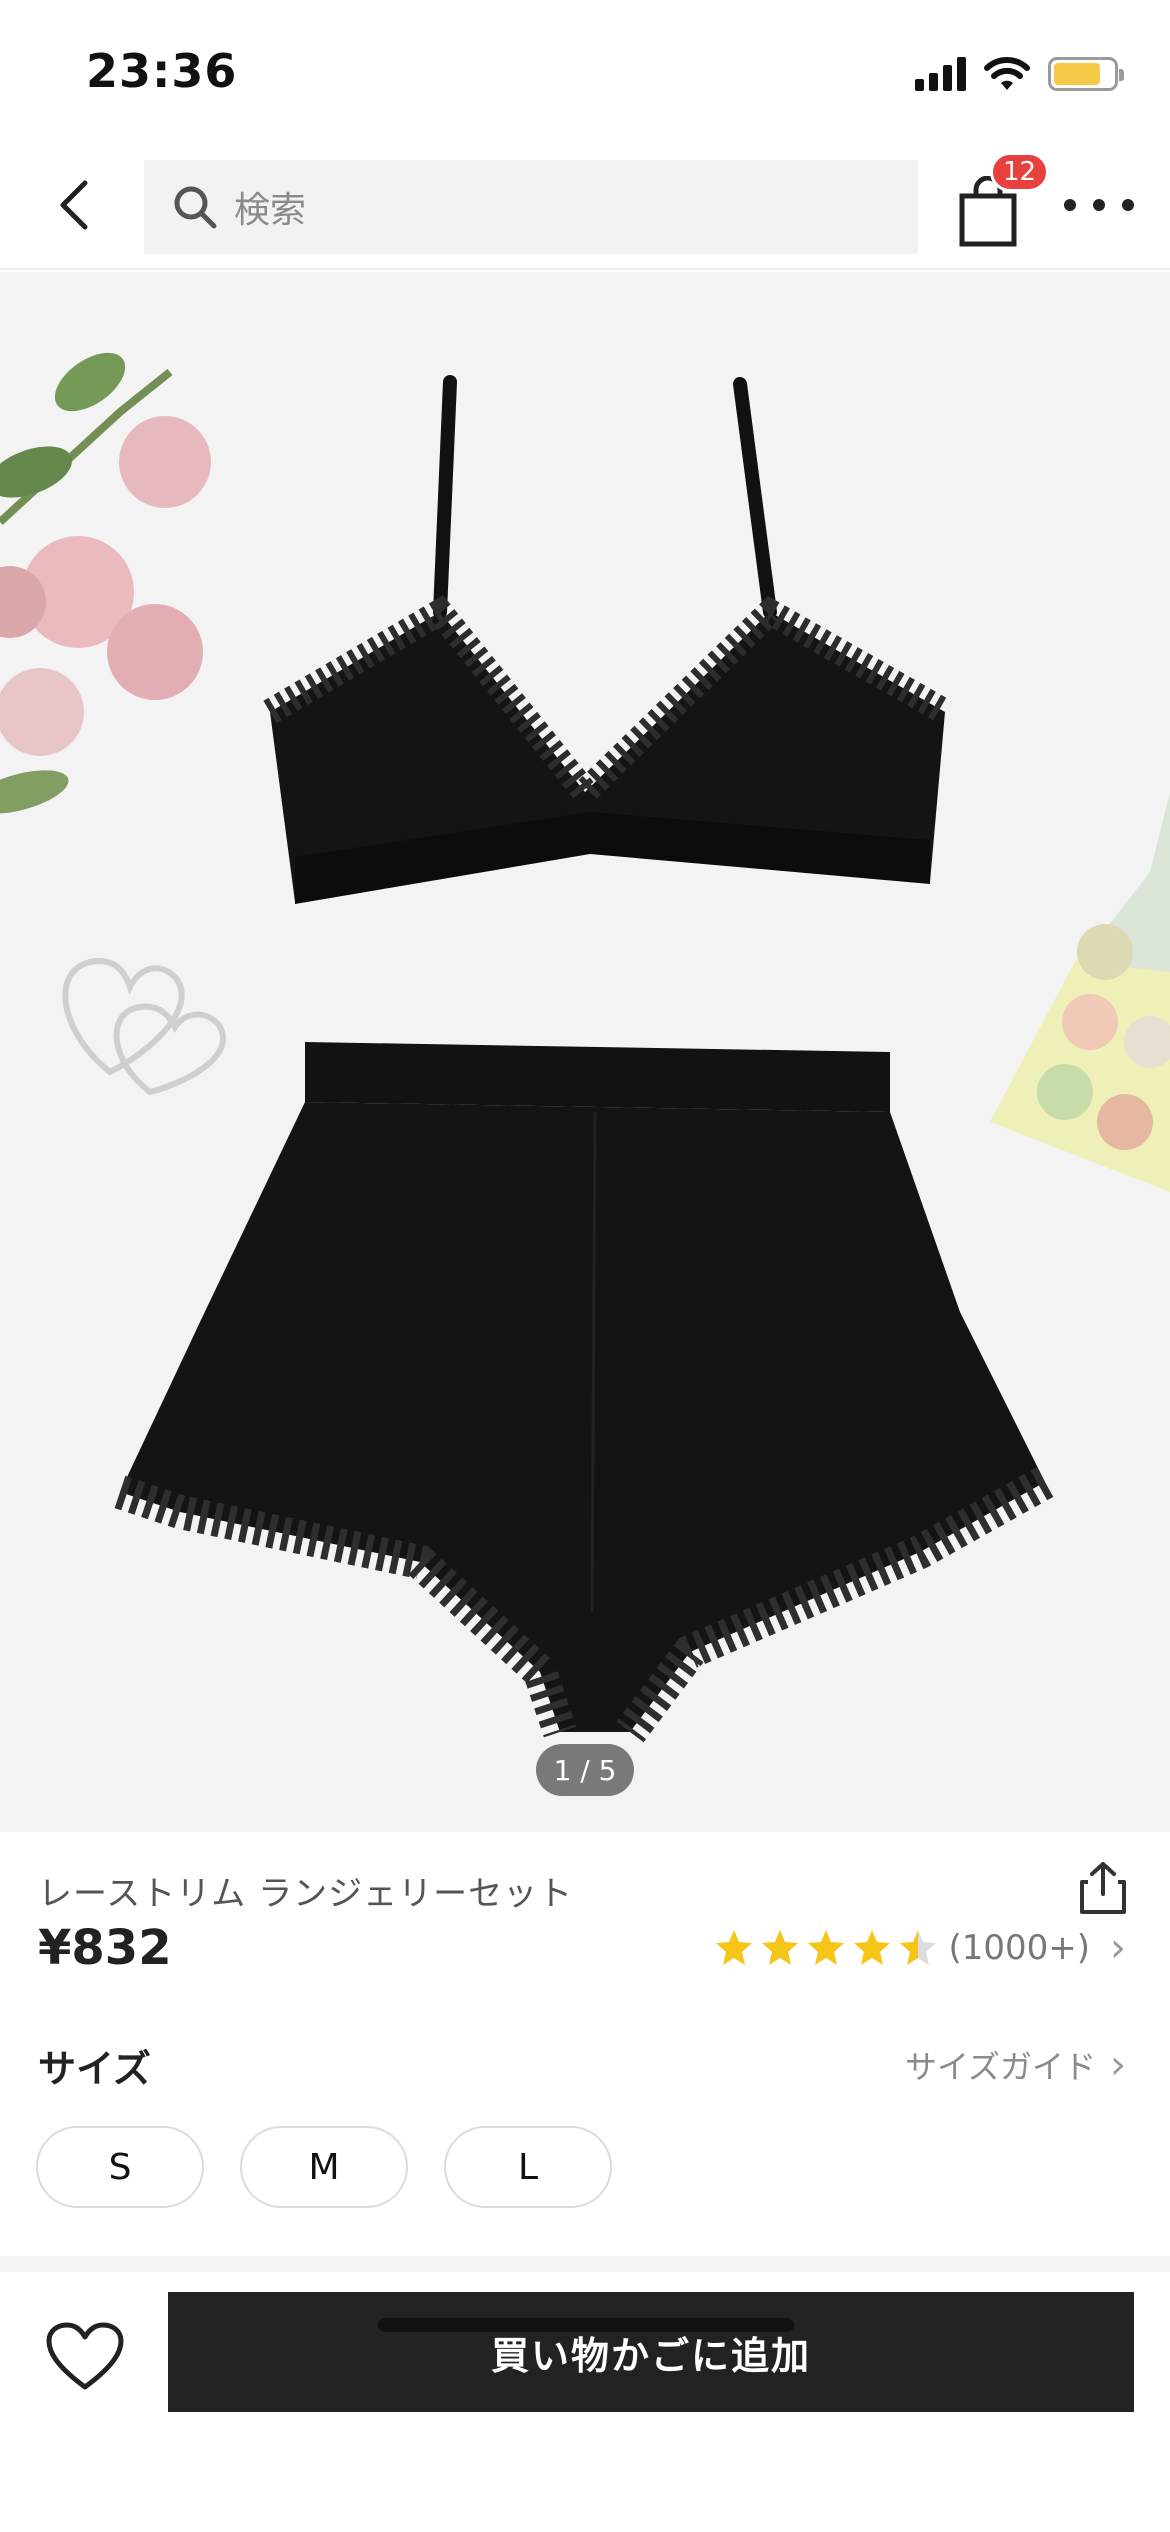  Describe the element at coordinates (940, 74) in the screenshot. I see `cellular-signal-icon` at that location.